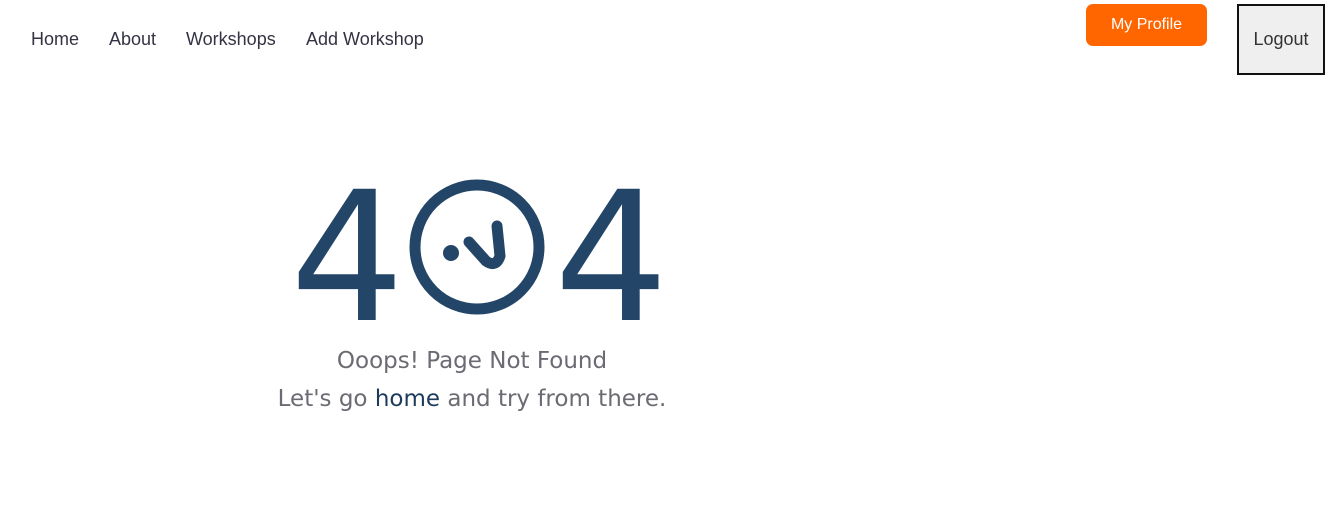 This screenshot has width=1325, height=511. I want to click on nav-link-about: About, so click(132, 39).